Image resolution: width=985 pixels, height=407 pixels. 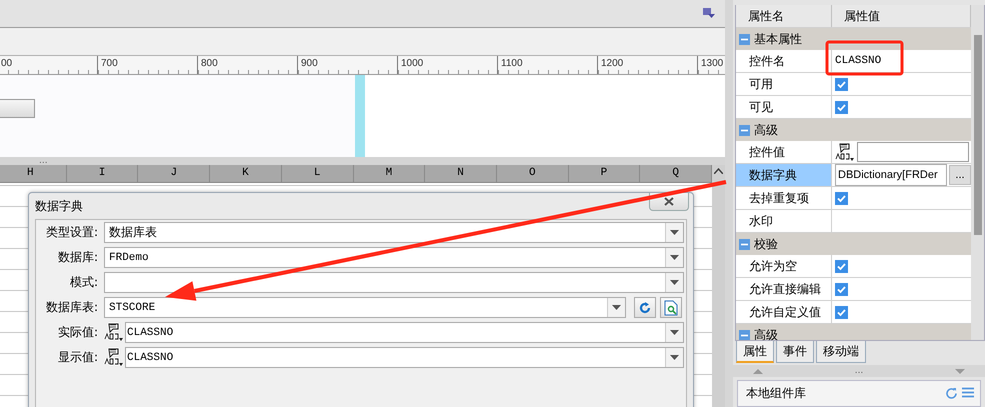 What do you see at coordinates (612, 63) in the screenshot?
I see `ruler-label: 1200` at bounding box center [612, 63].